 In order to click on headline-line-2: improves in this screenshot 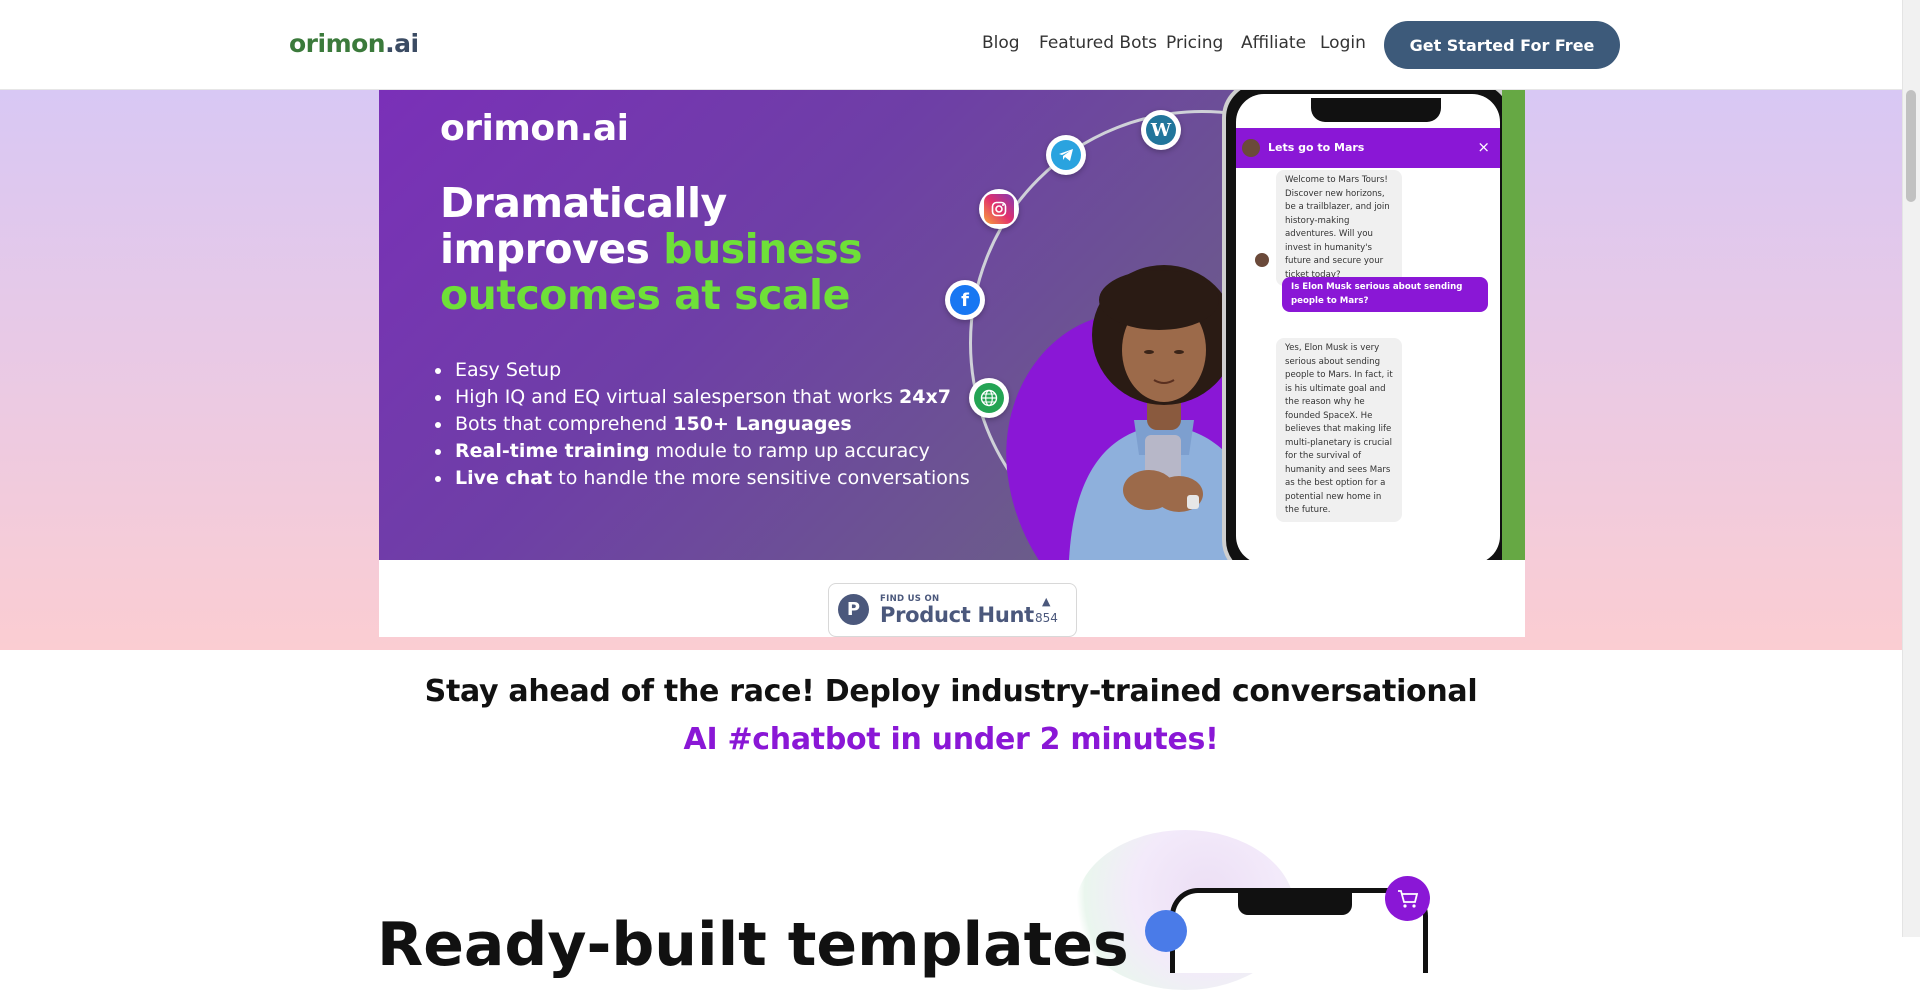, I will do `click(552, 249)`.